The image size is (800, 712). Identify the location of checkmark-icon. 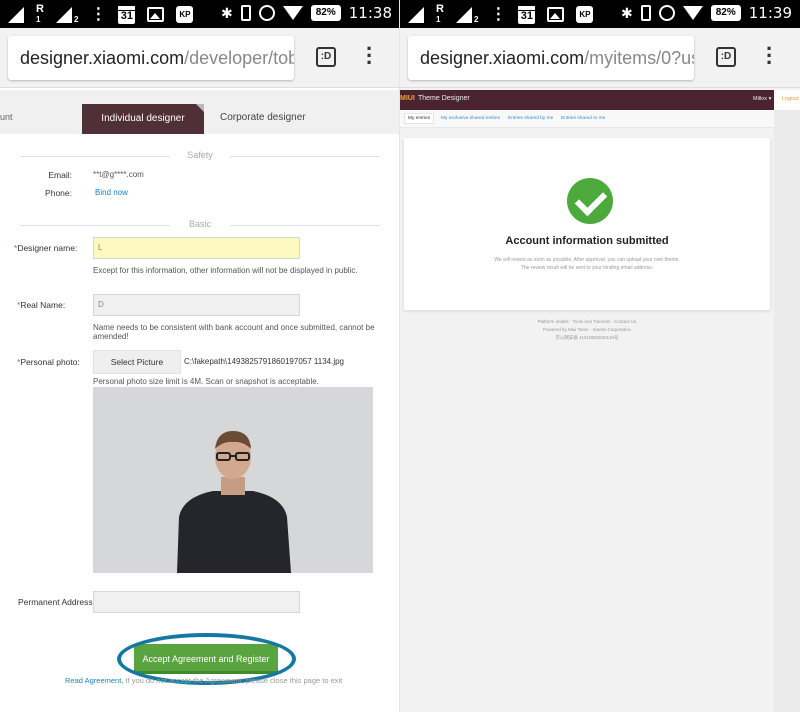
(590, 201).